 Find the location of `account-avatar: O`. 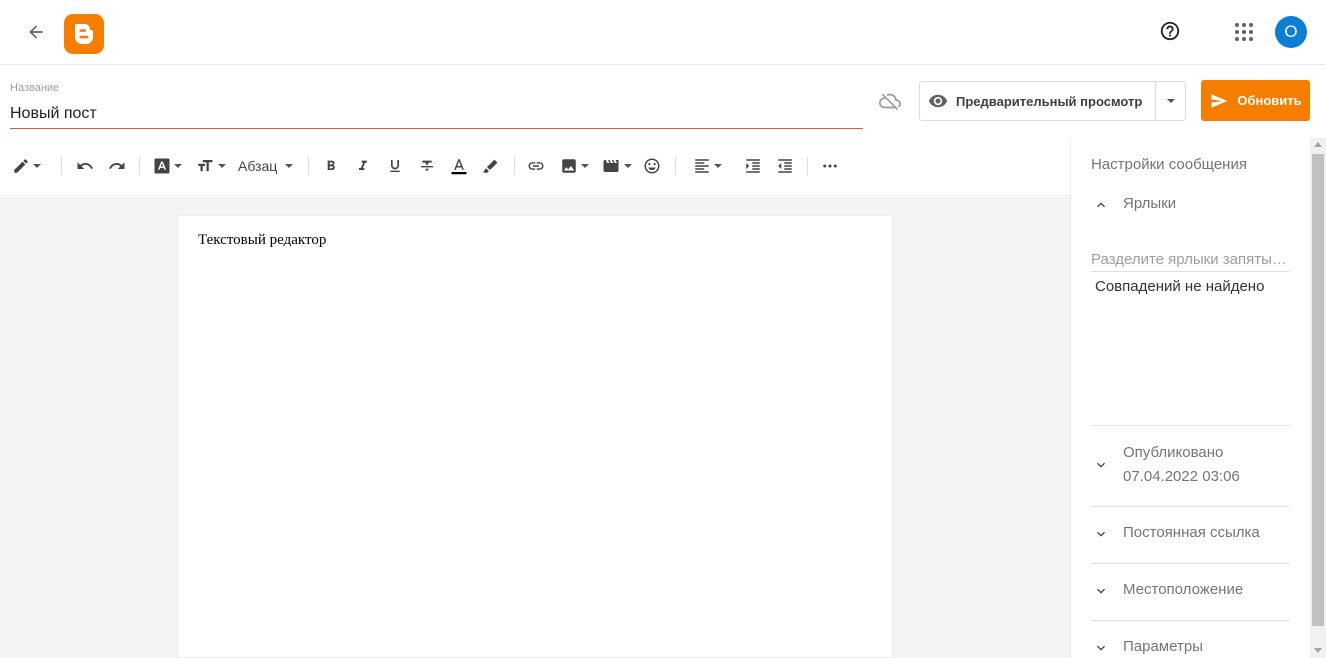

account-avatar: O is located at coordinates (1291, 32).